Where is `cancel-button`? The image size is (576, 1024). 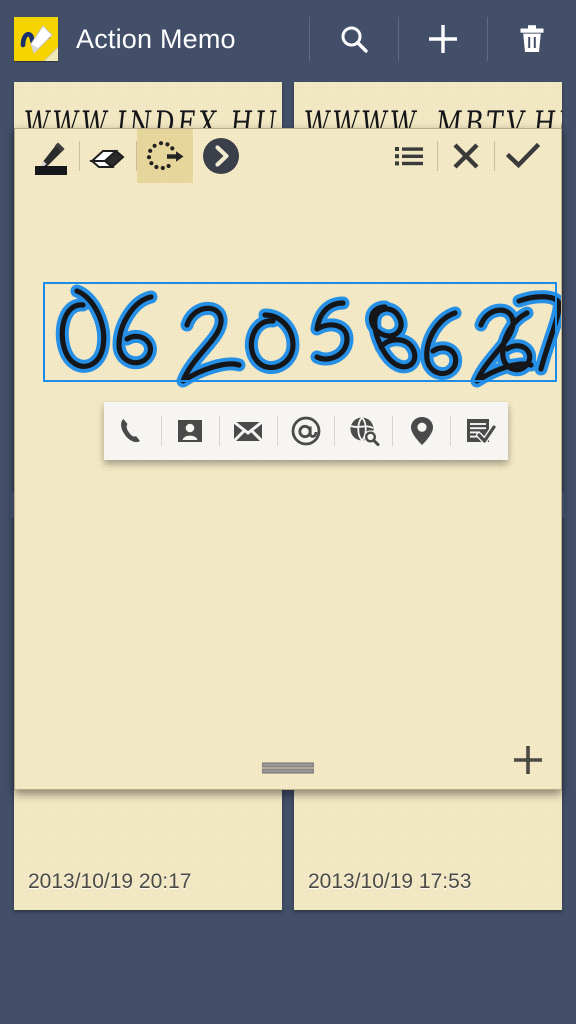
cancel-button is located at coordinates (466, 156).